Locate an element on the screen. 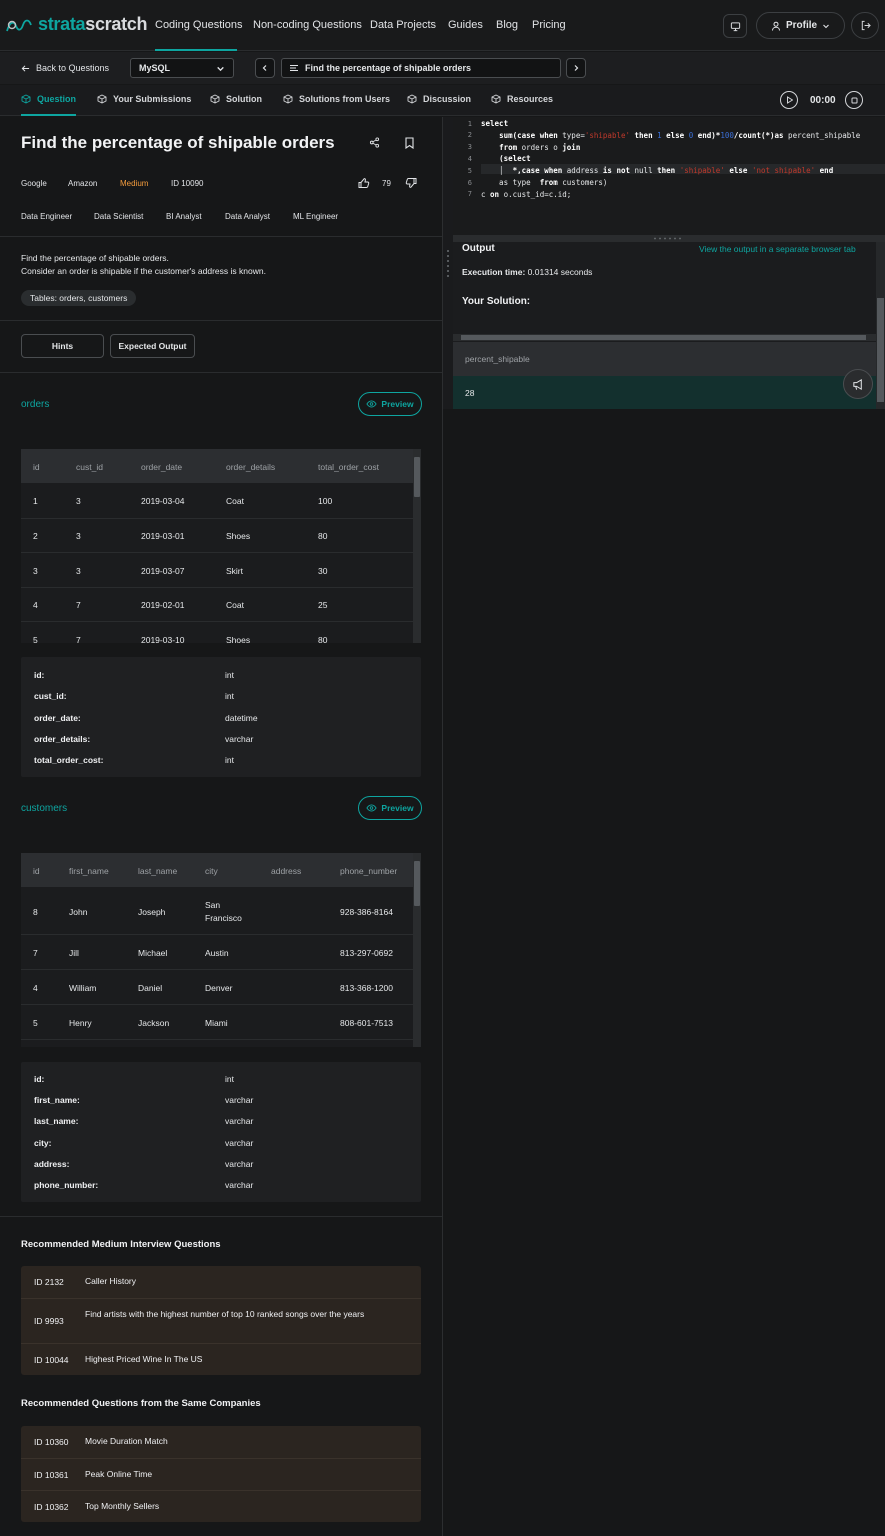  code-token: type= is located at coordinates (571, 135).